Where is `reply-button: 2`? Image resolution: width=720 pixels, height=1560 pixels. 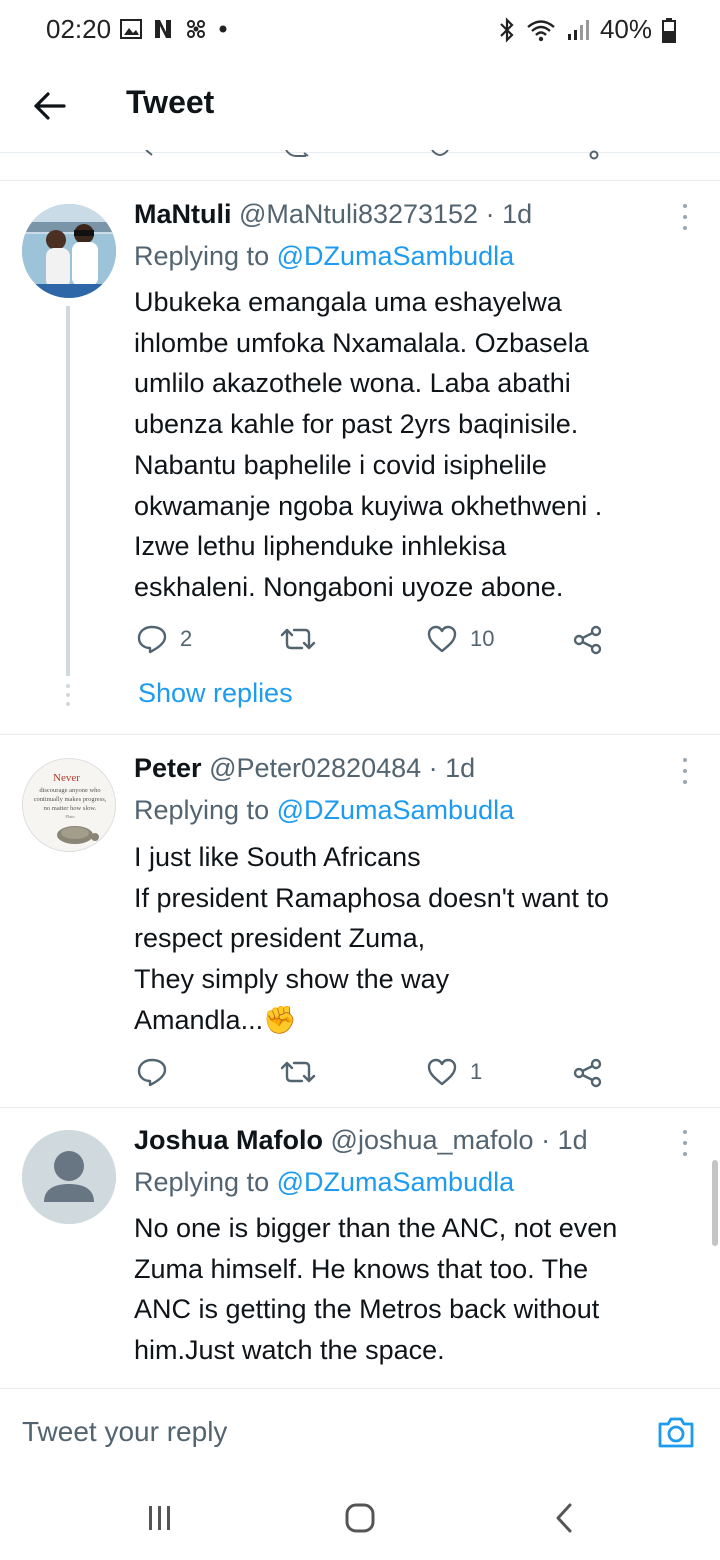 reply-button: 2 is located at coordinates (164, 639).